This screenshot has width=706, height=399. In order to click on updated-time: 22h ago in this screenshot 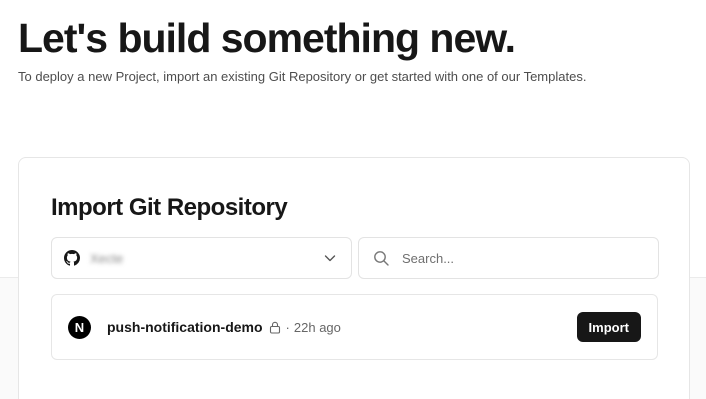, I will do `click(317, 327)`.